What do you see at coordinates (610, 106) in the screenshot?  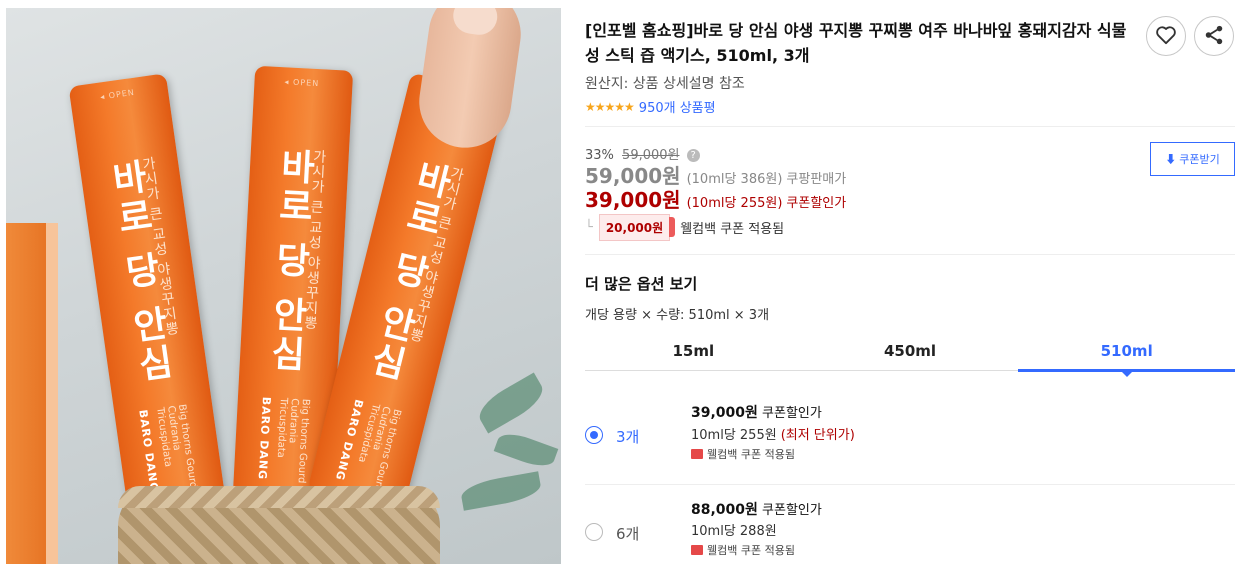 I see `star-rating-icon: ★★★★★` at bounding box center [610, 106].